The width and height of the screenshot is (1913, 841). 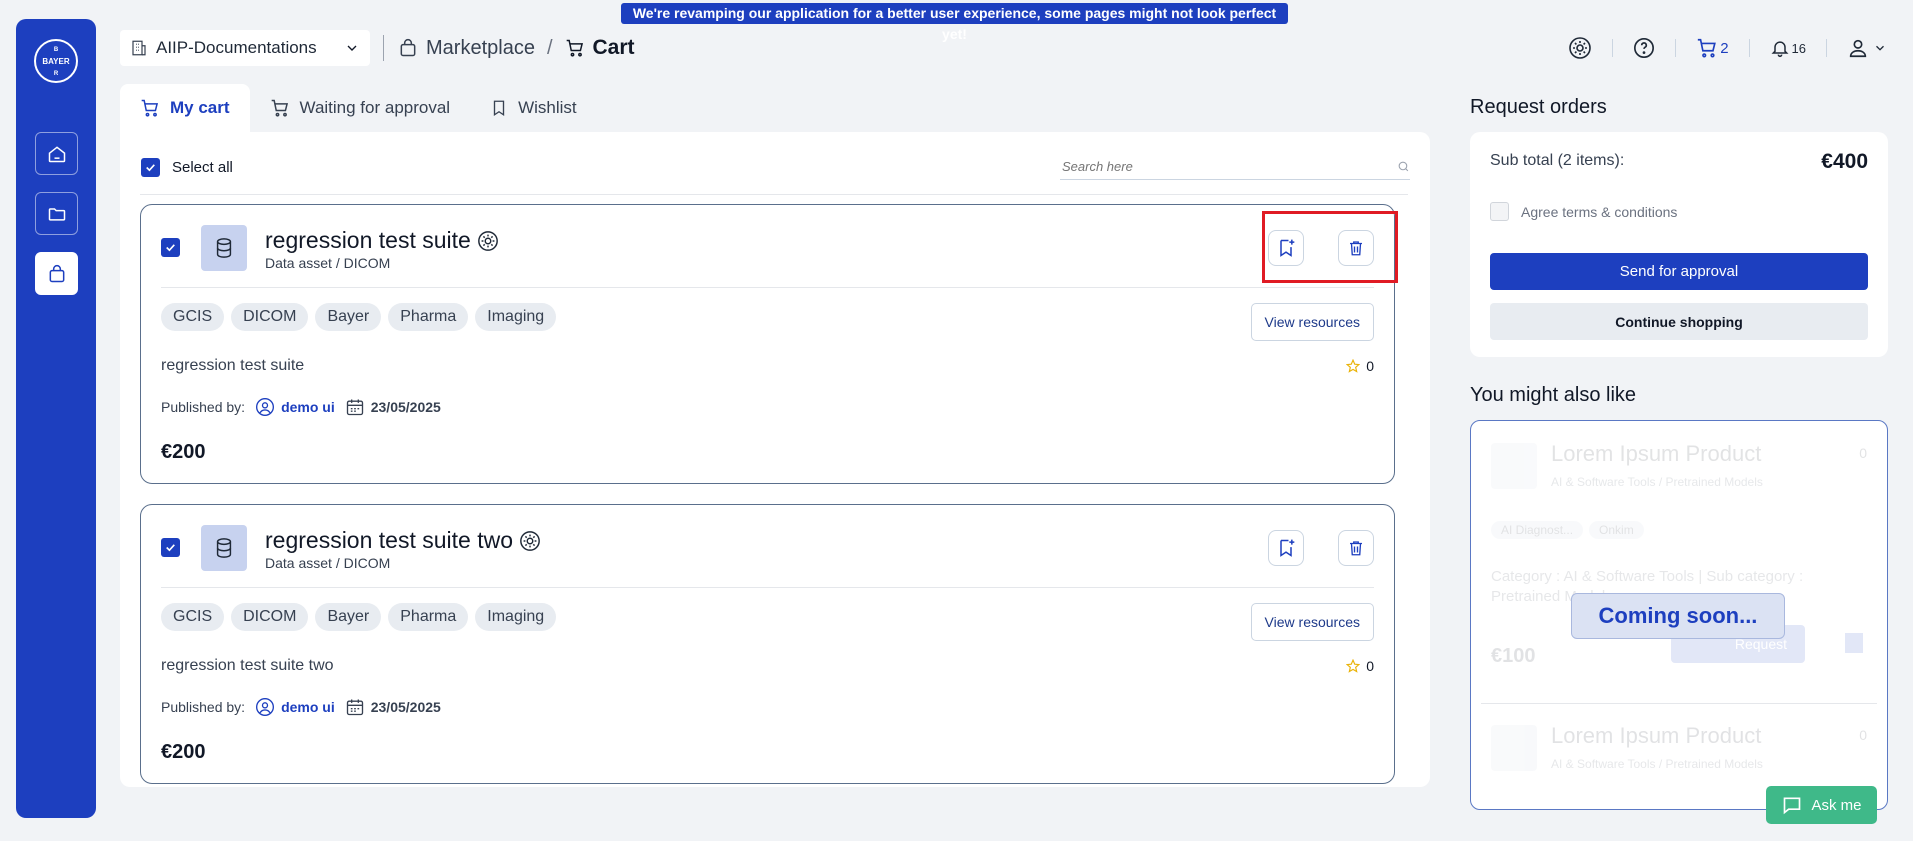 What do you see at coordinates (1880, 48) in the screenshot?
I see `chevron-down-icon` at bounding box center [1880, 48].